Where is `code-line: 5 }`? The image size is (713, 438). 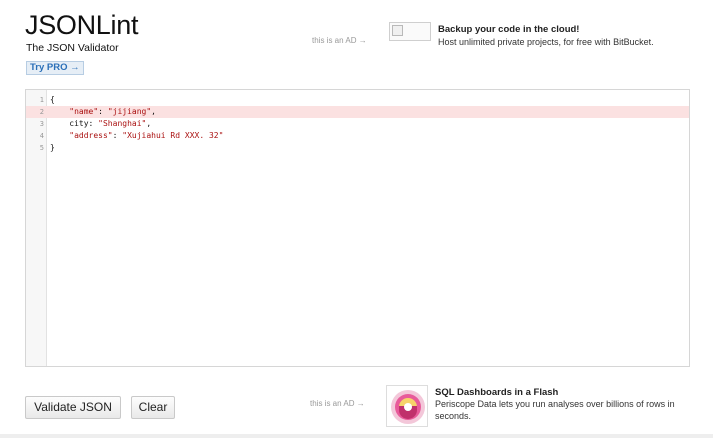
code-line: 5 } is located at coordinates (357, 148).